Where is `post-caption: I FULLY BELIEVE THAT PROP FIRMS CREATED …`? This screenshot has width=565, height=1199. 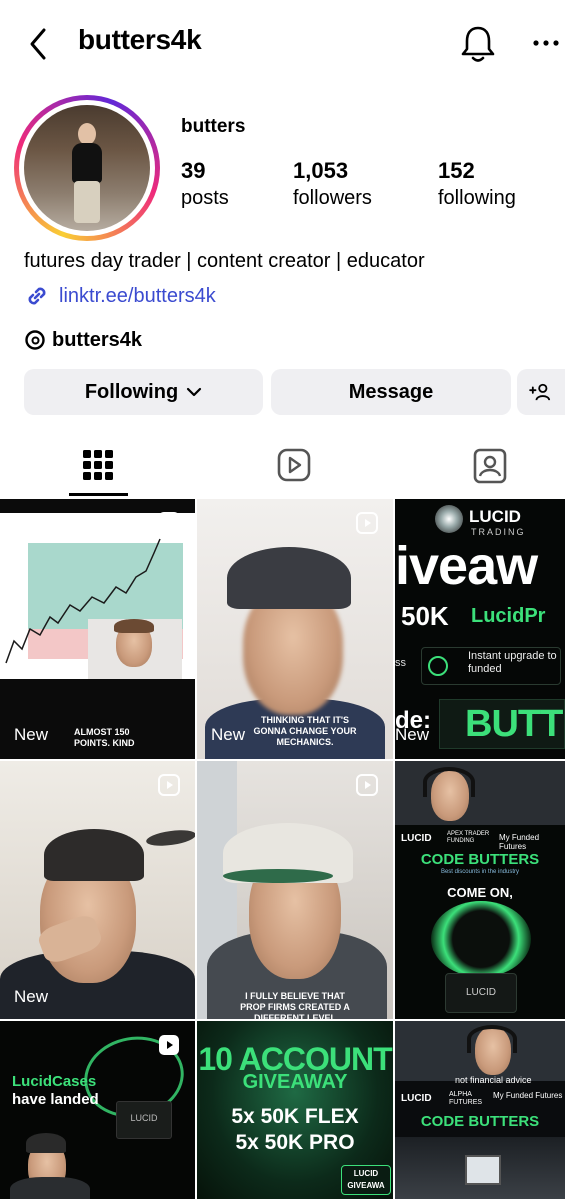 post-caption: I FULLY BELIEVE THAT PROP FIRMS CREATED … is located at coordinates (295, 1005).